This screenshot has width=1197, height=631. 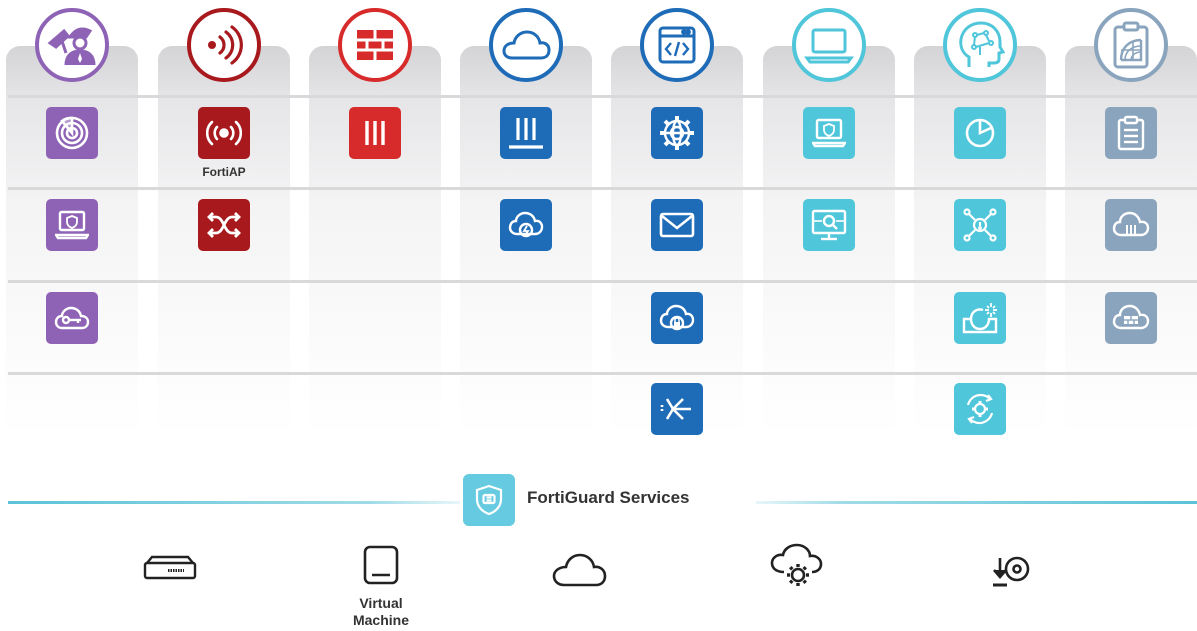 What do you see at coordinates (526, 133) in the screenshot?
I see `appliance-bars-icon` at bounding box center [526, 133].